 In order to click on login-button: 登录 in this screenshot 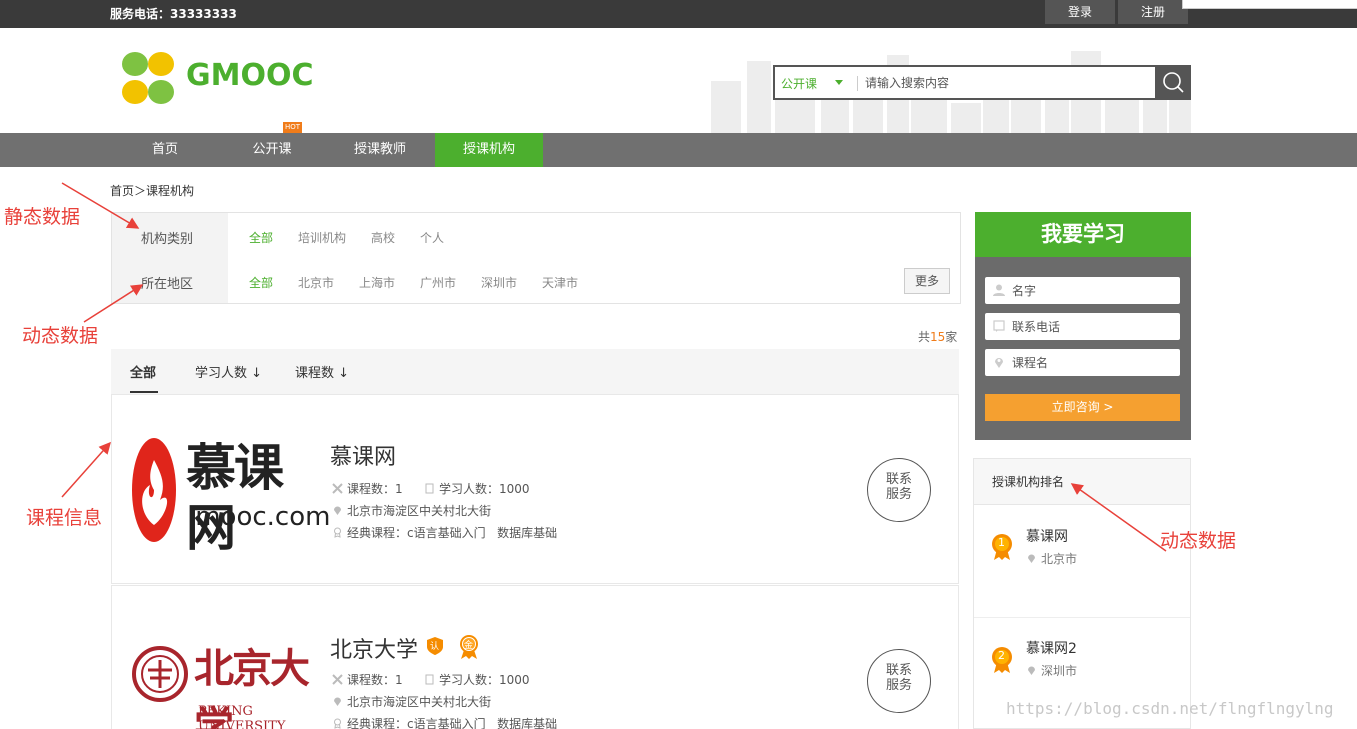, I will do `click(1080, 12)`.